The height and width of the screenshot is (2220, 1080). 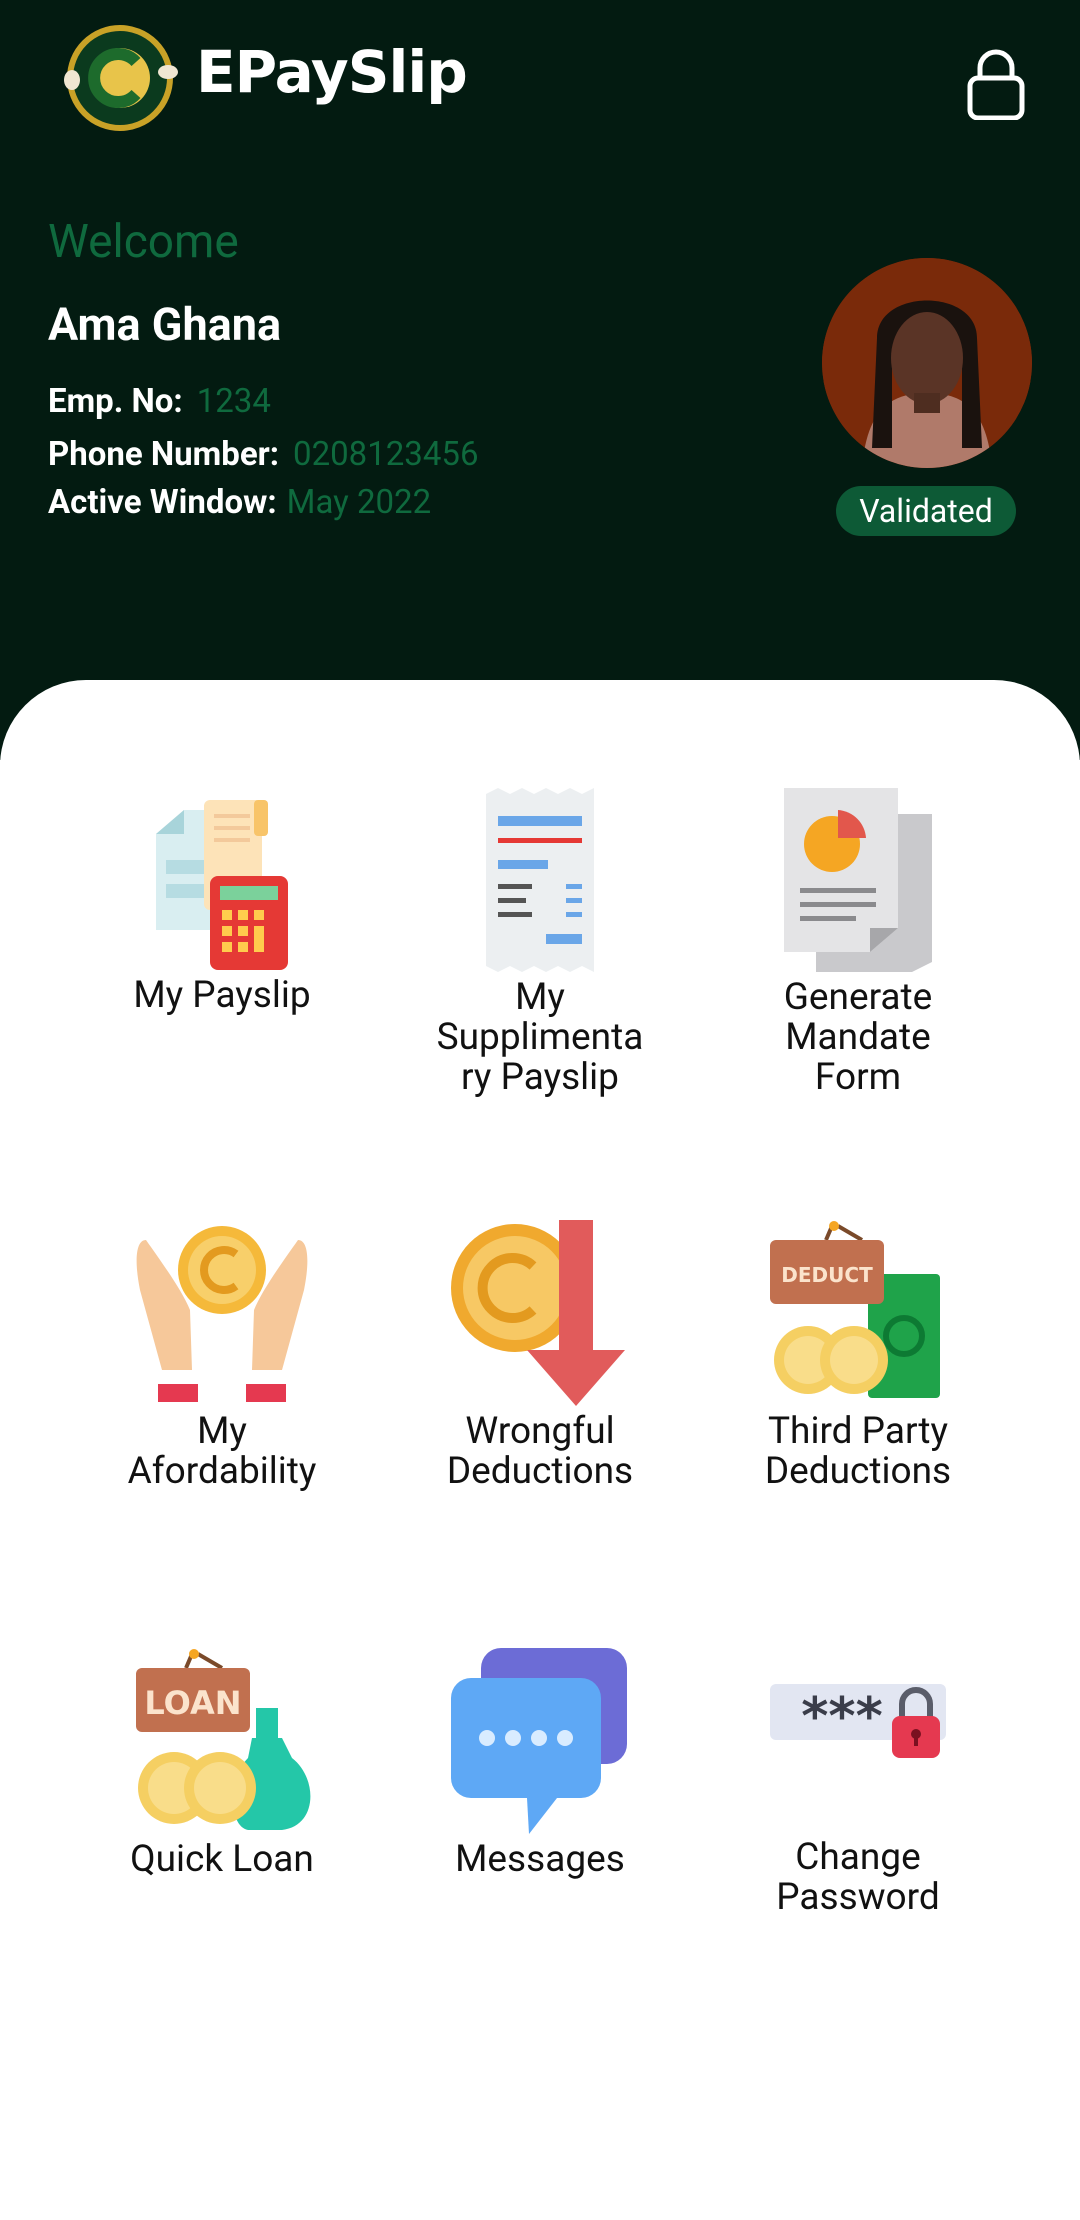 What do you see at coordinates (842, 1717) in the screenshot?
I see `password-mask-text: ***` at bounding box center [842, 1717].